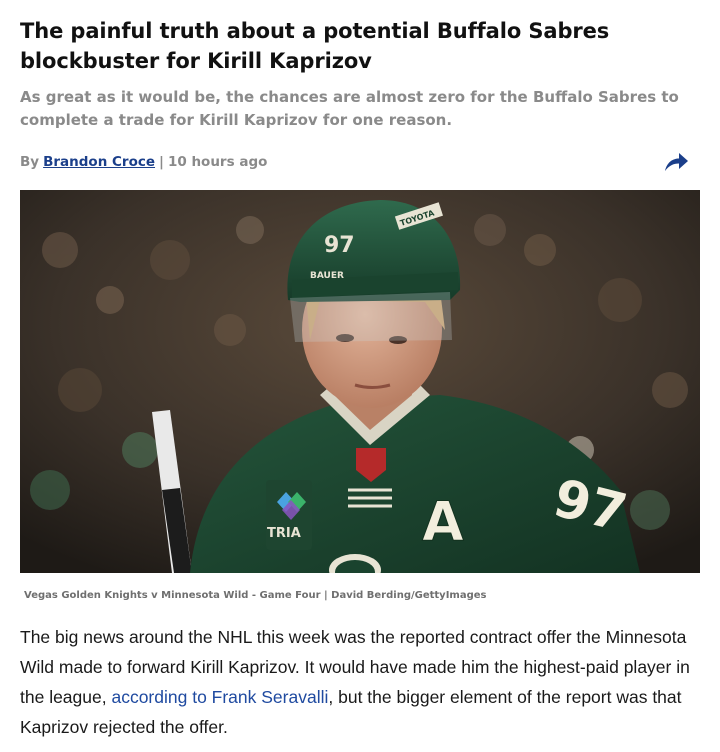  I want to click on helmet-number: 97, so click(339, 245).